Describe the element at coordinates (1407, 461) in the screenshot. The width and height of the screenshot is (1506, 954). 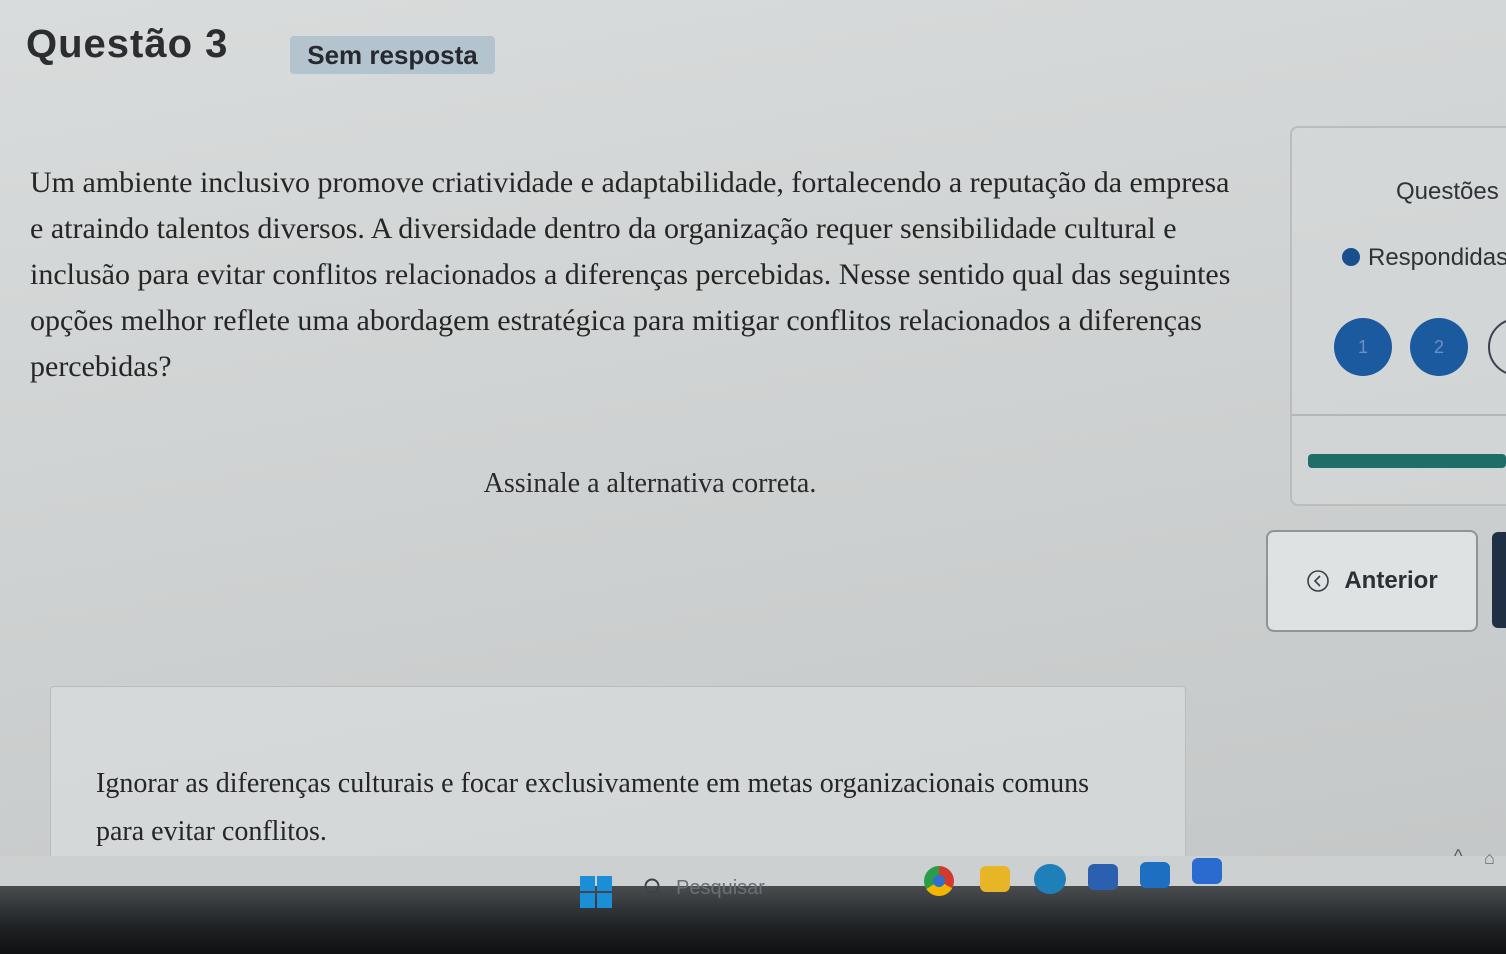
I see `progress-bar` at that location.